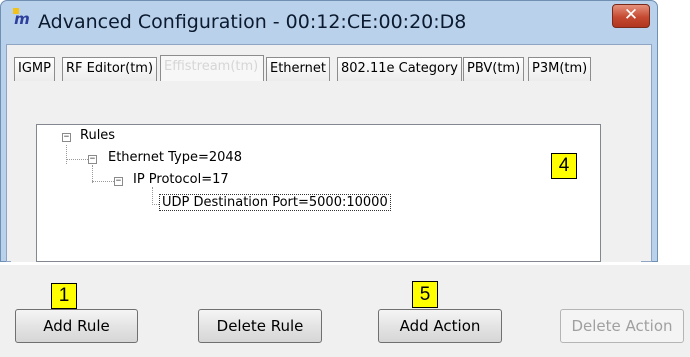  I want to click on tab-p3m: P3M(tm), so click(560, 69).